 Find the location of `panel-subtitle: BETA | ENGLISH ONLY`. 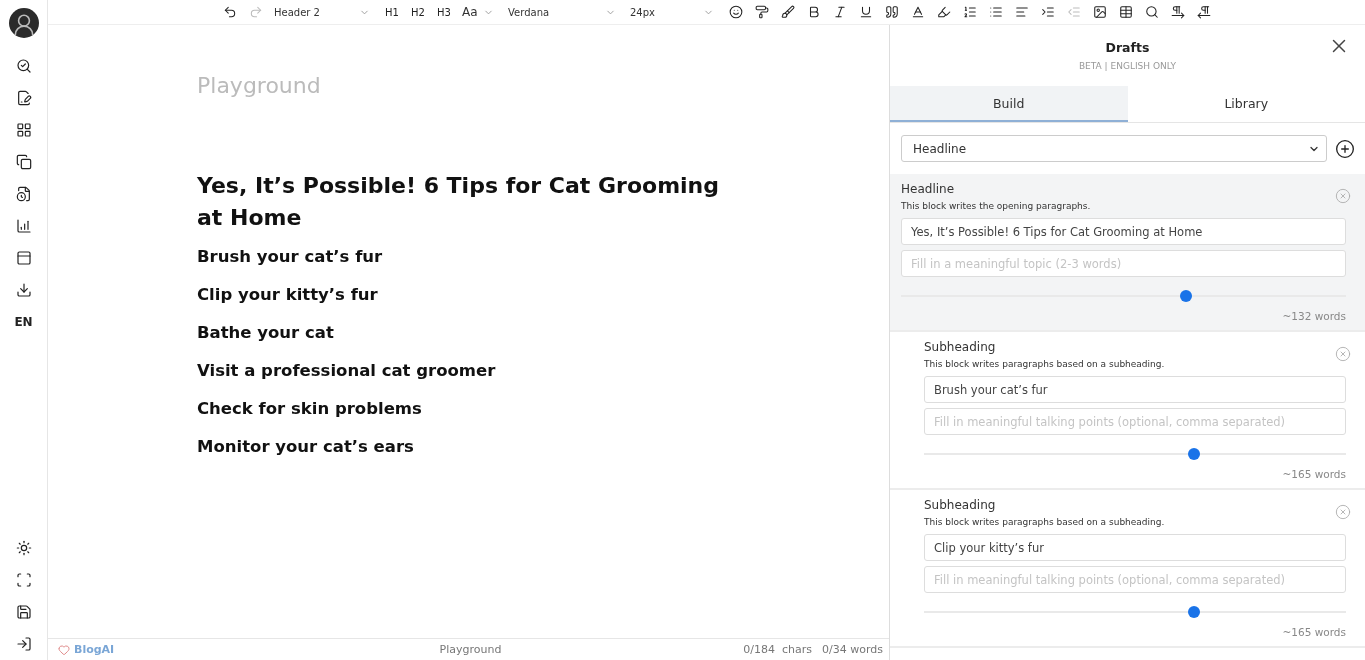

panel-subtitle: BETA | ENGLISH ONLY is located at coordinates (1127, 66).